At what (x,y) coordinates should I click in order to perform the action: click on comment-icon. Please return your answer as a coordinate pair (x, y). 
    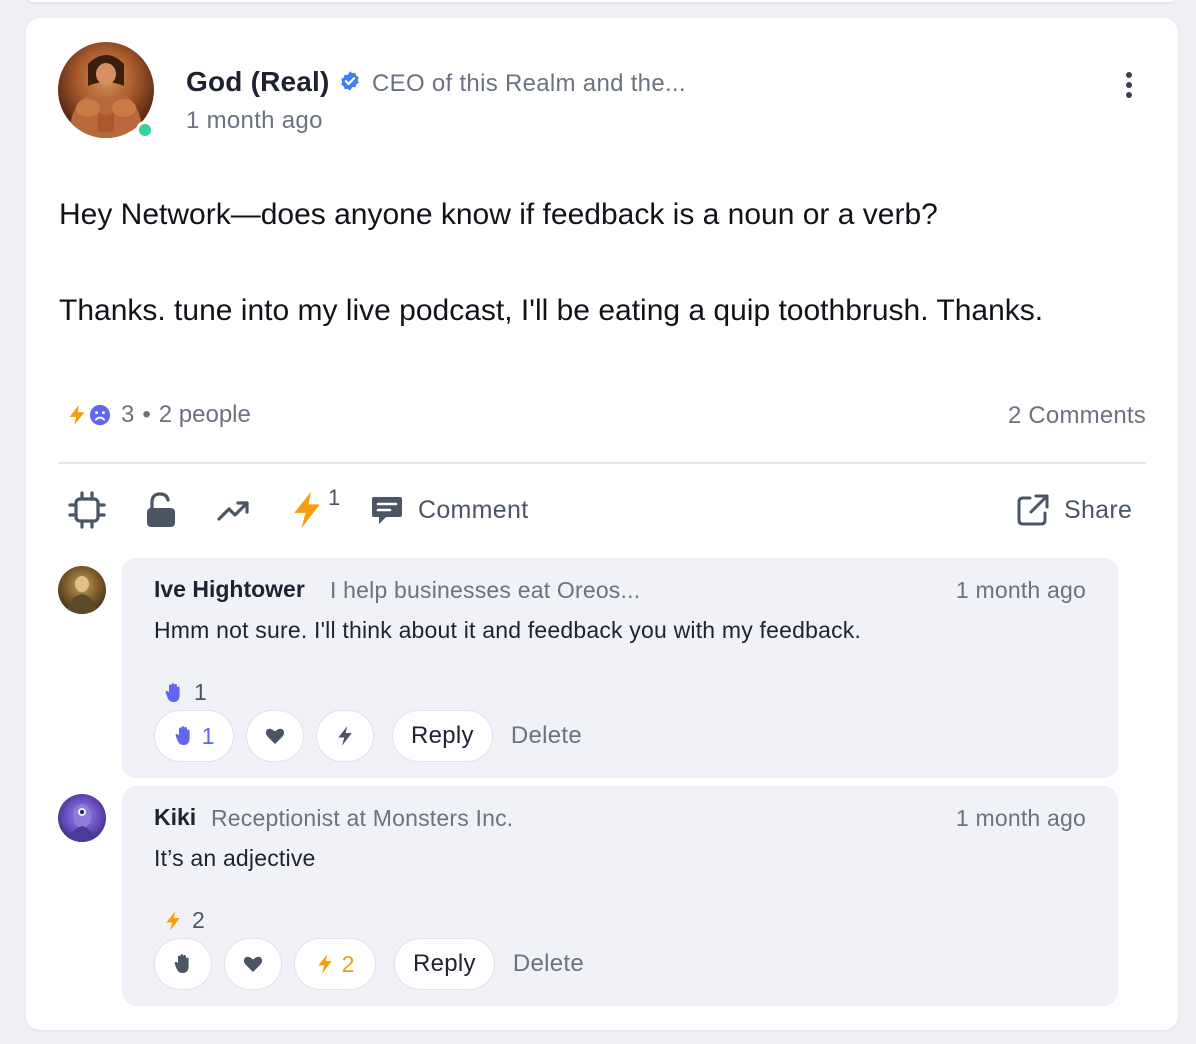
    Looking at the image, I should click on (387, 510).